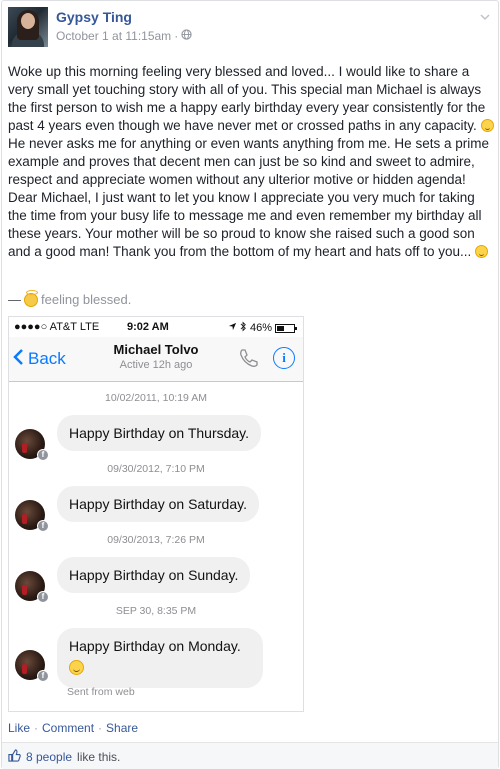 The image size is (500, 769). Describe the element at coordinates (99, 756) in the screenshot. I see `likes-suffix: like this.` at that location.